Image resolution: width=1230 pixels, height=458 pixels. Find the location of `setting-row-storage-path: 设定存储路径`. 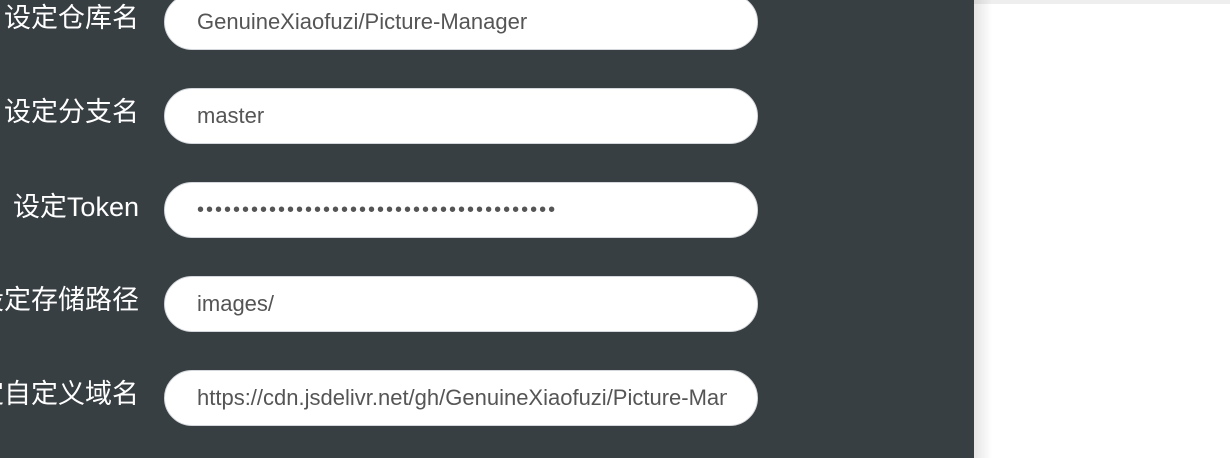

setting-row-storage-path: 设定存储路径 is located at coordinates (487, 304).